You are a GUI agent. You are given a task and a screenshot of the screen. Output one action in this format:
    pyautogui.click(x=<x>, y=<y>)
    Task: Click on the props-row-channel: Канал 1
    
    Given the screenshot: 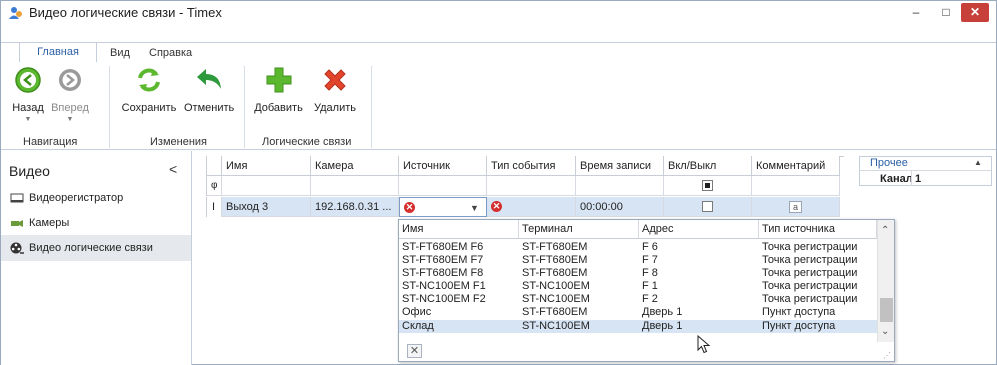 What is the action you would take?
    pyautogui.click(x=925, y=178)
    